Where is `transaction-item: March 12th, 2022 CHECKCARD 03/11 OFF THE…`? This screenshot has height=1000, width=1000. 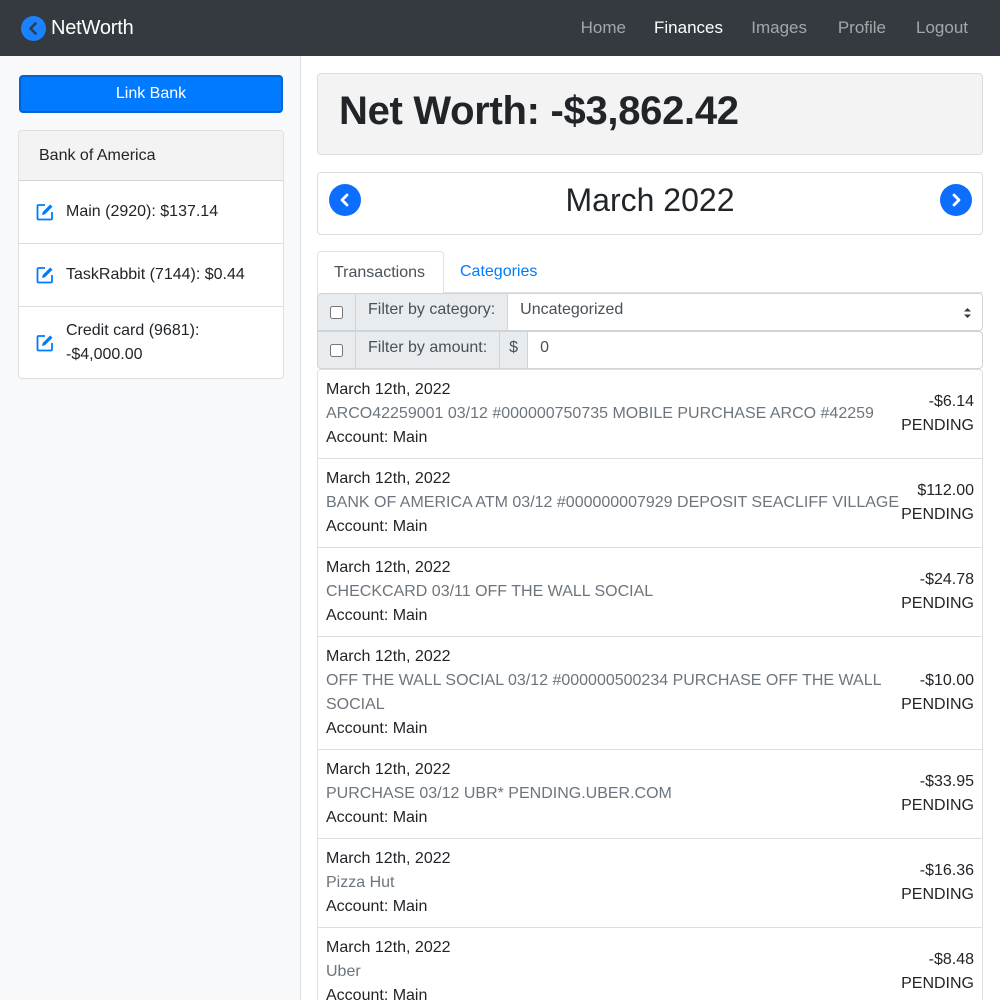
transaction-item: March 12th, 2022 CHECKCARD 03/11 OFF THE… is located at coordinates (650, 592).